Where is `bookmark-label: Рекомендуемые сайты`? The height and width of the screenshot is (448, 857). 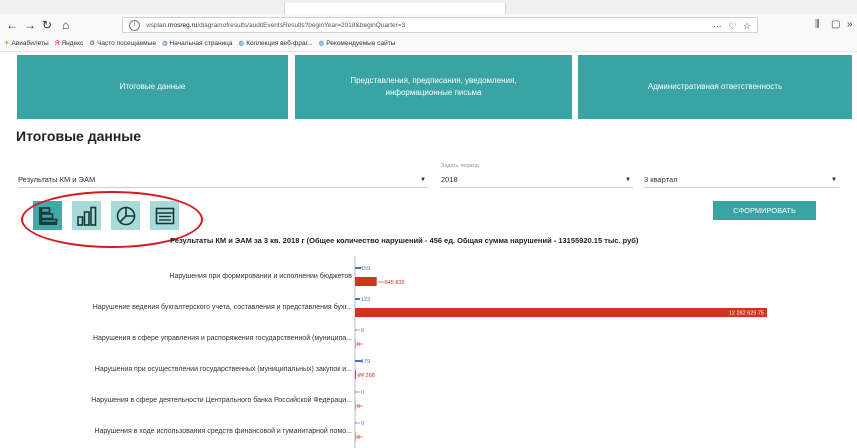 bookmark-label: Рекомендуемые сайты is located at coordinates (361, 43).